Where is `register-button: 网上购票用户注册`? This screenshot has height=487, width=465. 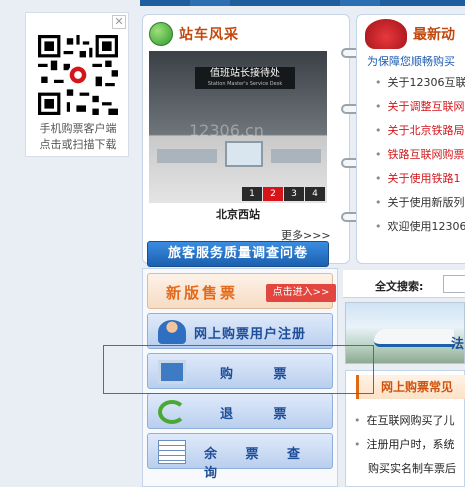 register-button: 网上购票用户注册 is located at coordinates (240, 331).